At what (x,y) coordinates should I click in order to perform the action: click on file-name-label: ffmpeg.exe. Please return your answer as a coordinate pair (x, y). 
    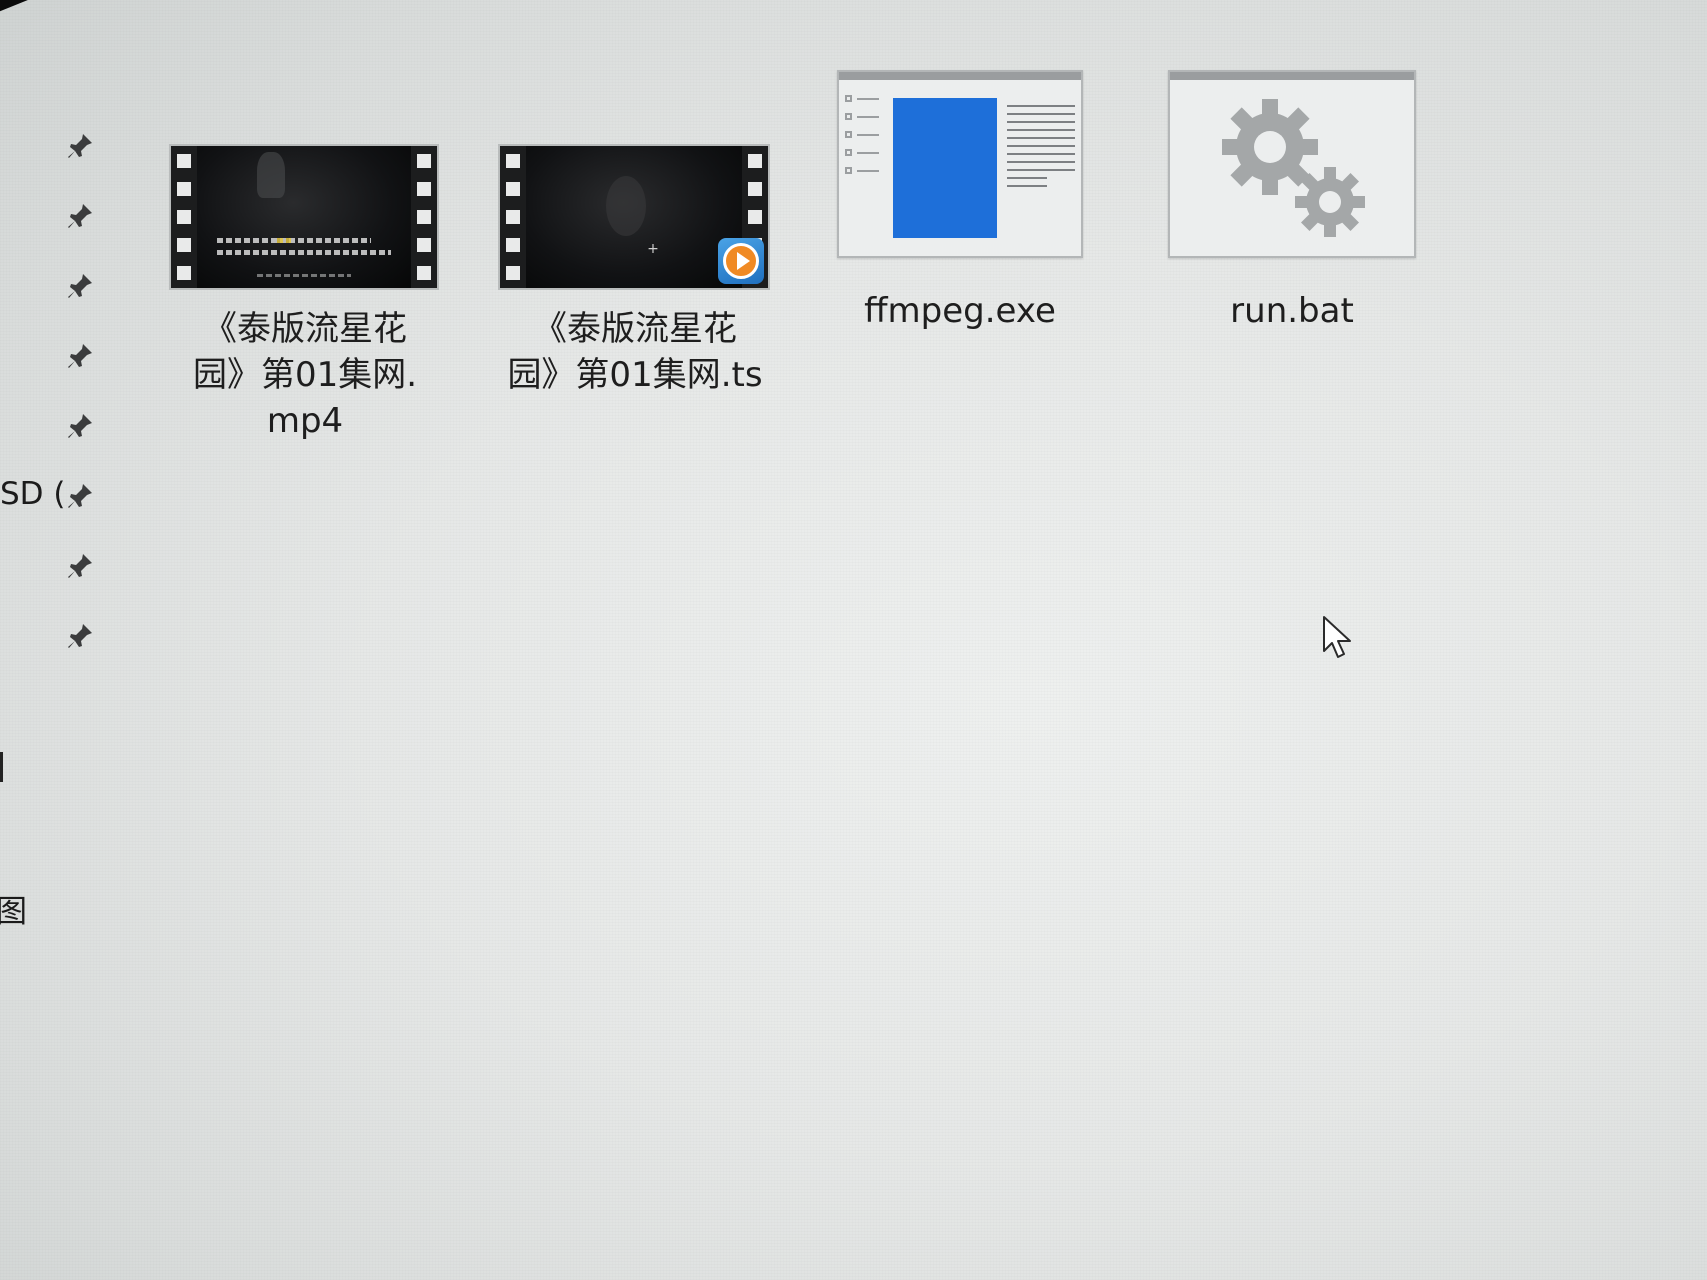
    Looking at the image, I should click on (960, 311).